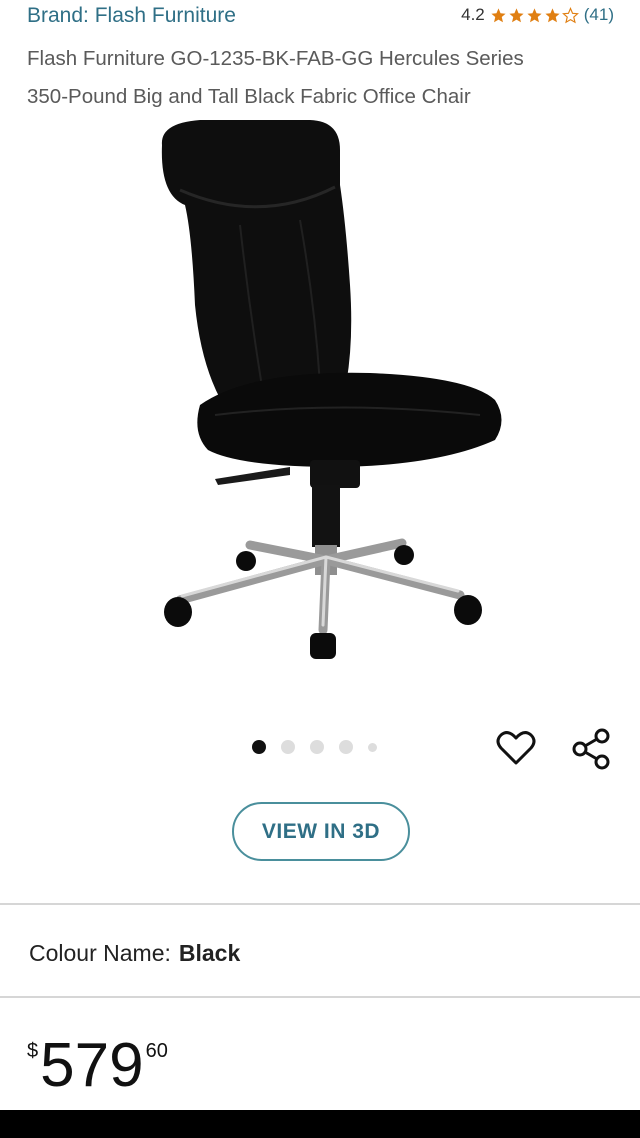  Describe the element at coordinates (473, 14) in the screenshot. I see `rating-value: 4.2` at that location.